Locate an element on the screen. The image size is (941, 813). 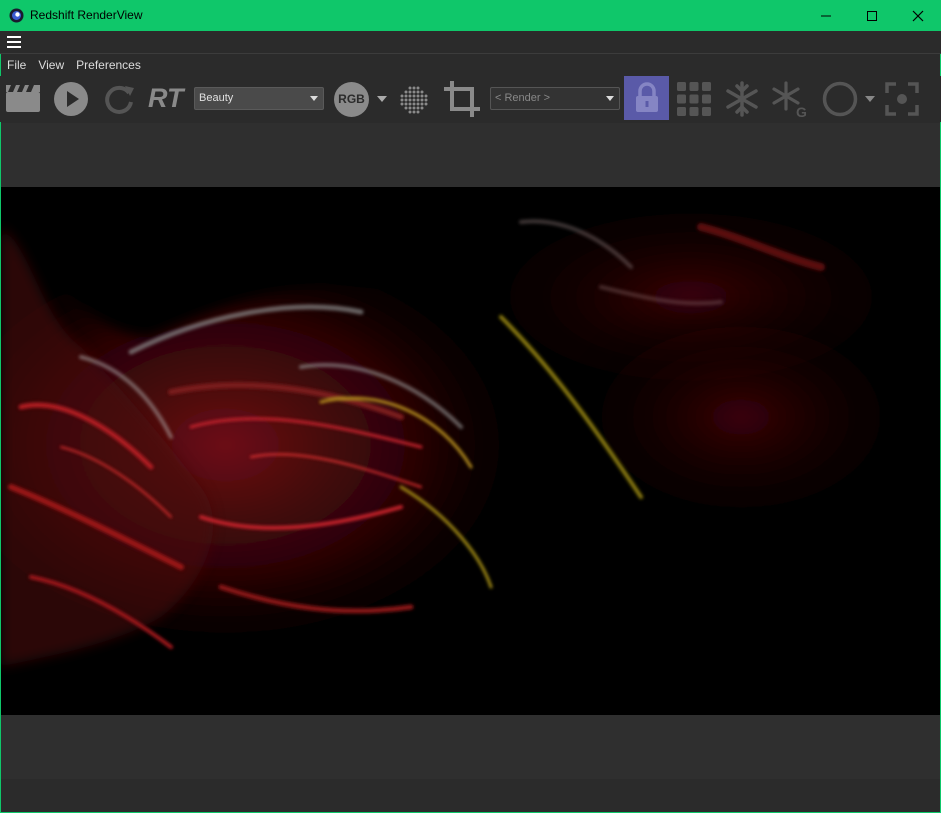
window-title: Redshift RenderView is located at coordinates (86, 15).